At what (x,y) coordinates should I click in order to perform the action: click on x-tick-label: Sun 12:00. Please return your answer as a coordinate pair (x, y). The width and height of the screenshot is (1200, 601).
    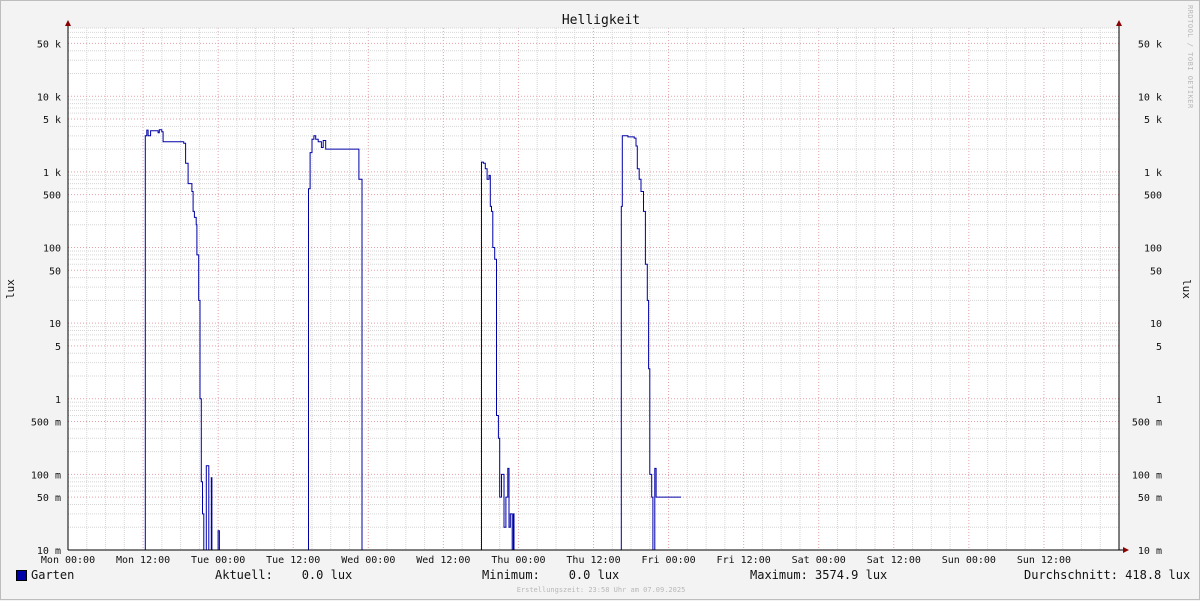
    Looking at the image, I should click on (1044, 560).